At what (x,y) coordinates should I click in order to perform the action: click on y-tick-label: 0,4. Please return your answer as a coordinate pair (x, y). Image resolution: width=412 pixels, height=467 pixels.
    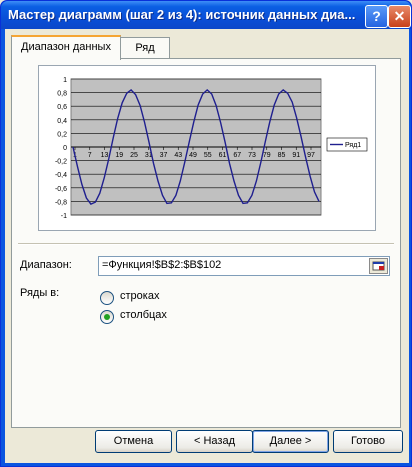
    Looking at the image, I should click on (62, 121).